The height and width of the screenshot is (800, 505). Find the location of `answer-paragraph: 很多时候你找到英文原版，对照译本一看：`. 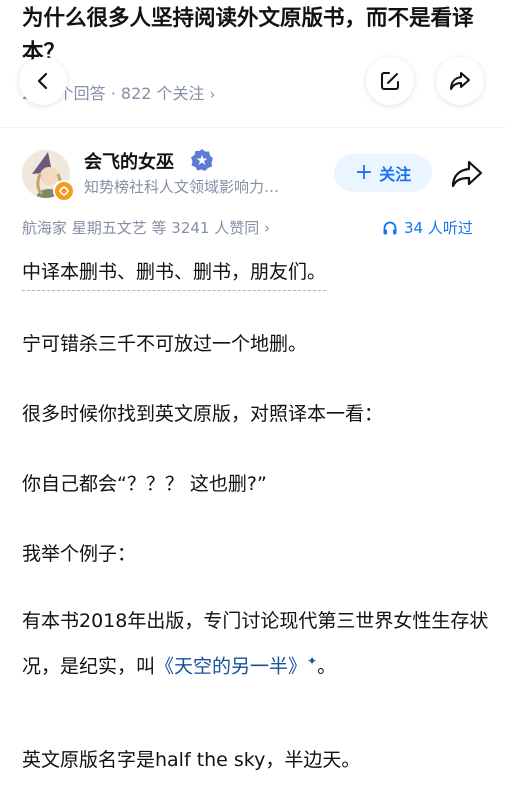

answer-paragraph: 很多时候你找到英文原版，对照译本一看： is located at coordinates (203, 414).